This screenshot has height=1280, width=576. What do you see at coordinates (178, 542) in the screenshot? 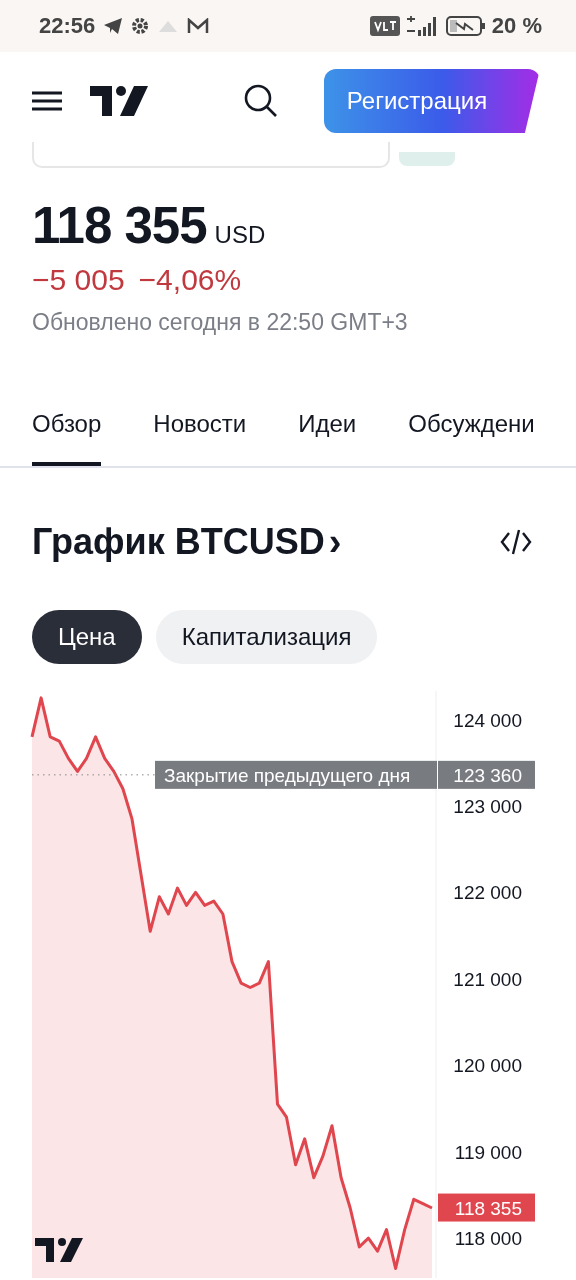
I see `chart-title: График BTCUSD` at bounding box center [178, 542].